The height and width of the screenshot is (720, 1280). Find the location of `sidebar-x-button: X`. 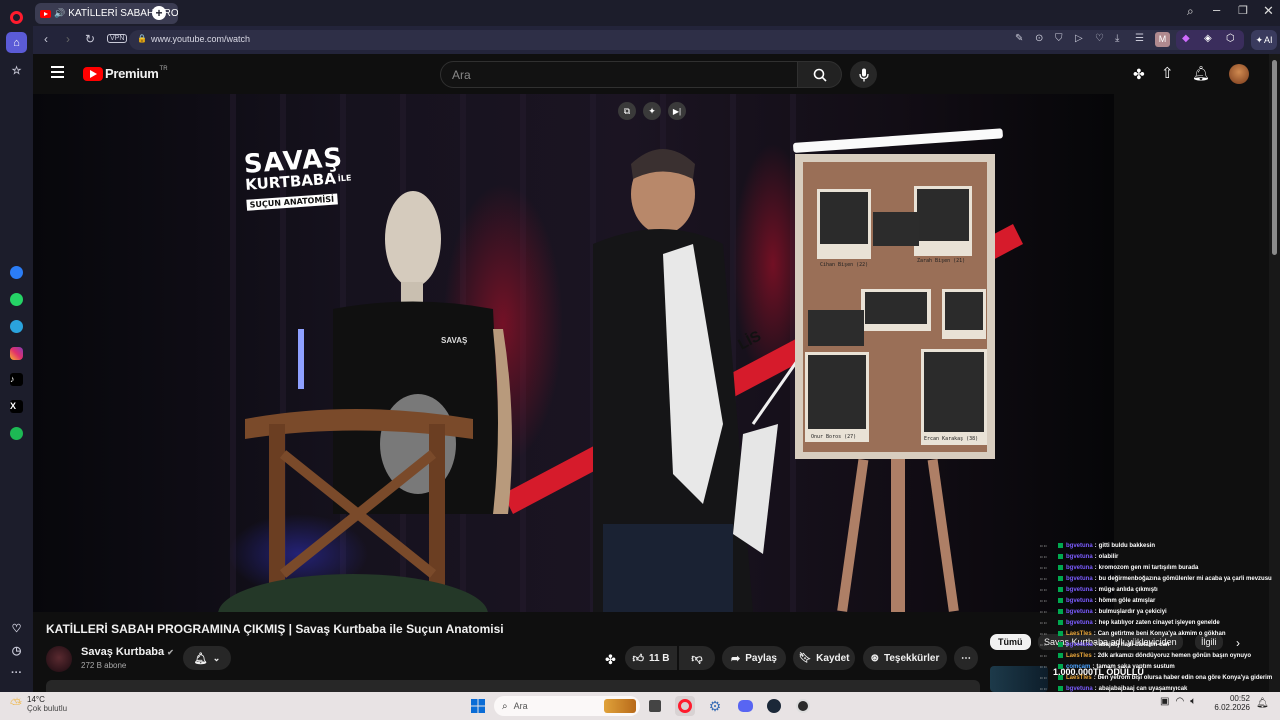

sidebar-x-button: X is located at coordinates (16, 406).